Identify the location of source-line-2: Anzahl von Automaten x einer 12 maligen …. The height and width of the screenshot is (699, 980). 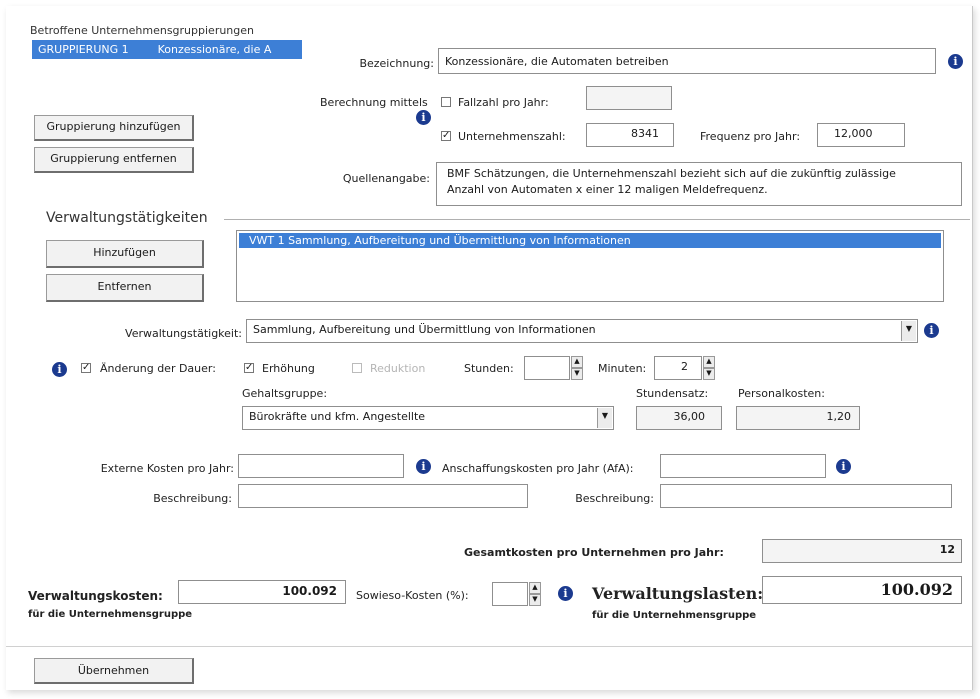
(607, 189).